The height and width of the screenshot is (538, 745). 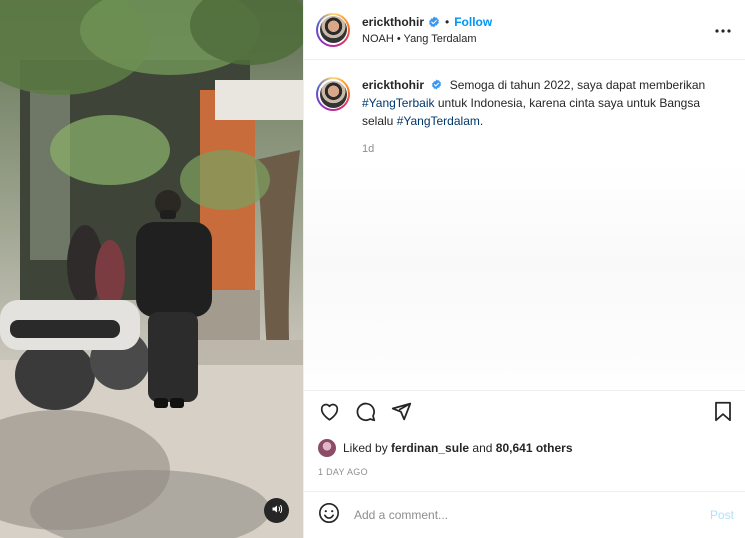 I want to click on liker-username: ferdinan_sule, so click(x=430, y=448).